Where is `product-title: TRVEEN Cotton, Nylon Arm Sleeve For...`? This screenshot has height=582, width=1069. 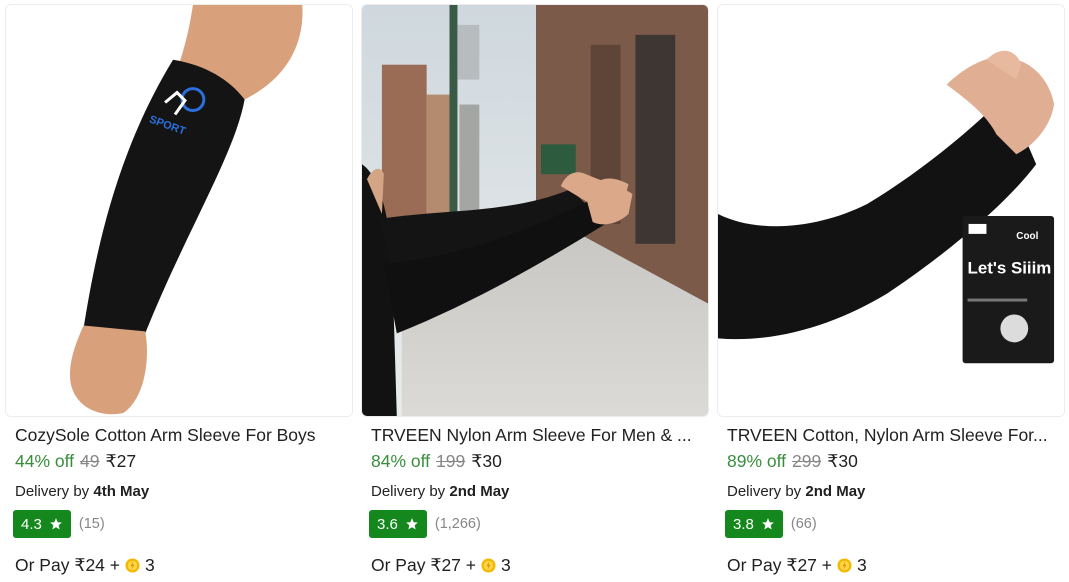 product-title: TRVEEN Cotton, Nylon Arm Sleeve For... is located at coordinates (894, 435).